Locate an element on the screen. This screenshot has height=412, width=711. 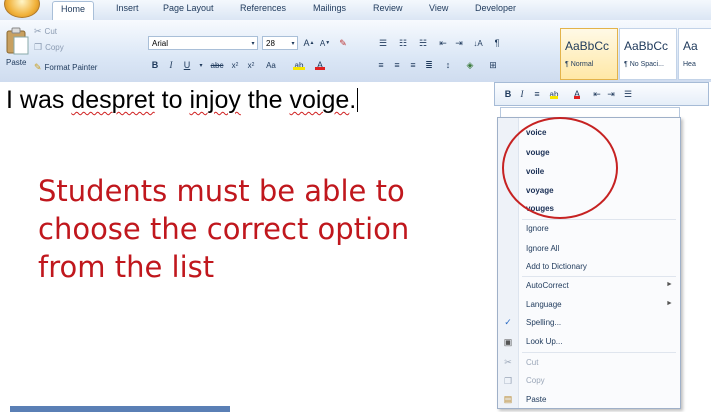
document-text-line: I was despret to injoy the voige. is located at coordinates (182, 100).